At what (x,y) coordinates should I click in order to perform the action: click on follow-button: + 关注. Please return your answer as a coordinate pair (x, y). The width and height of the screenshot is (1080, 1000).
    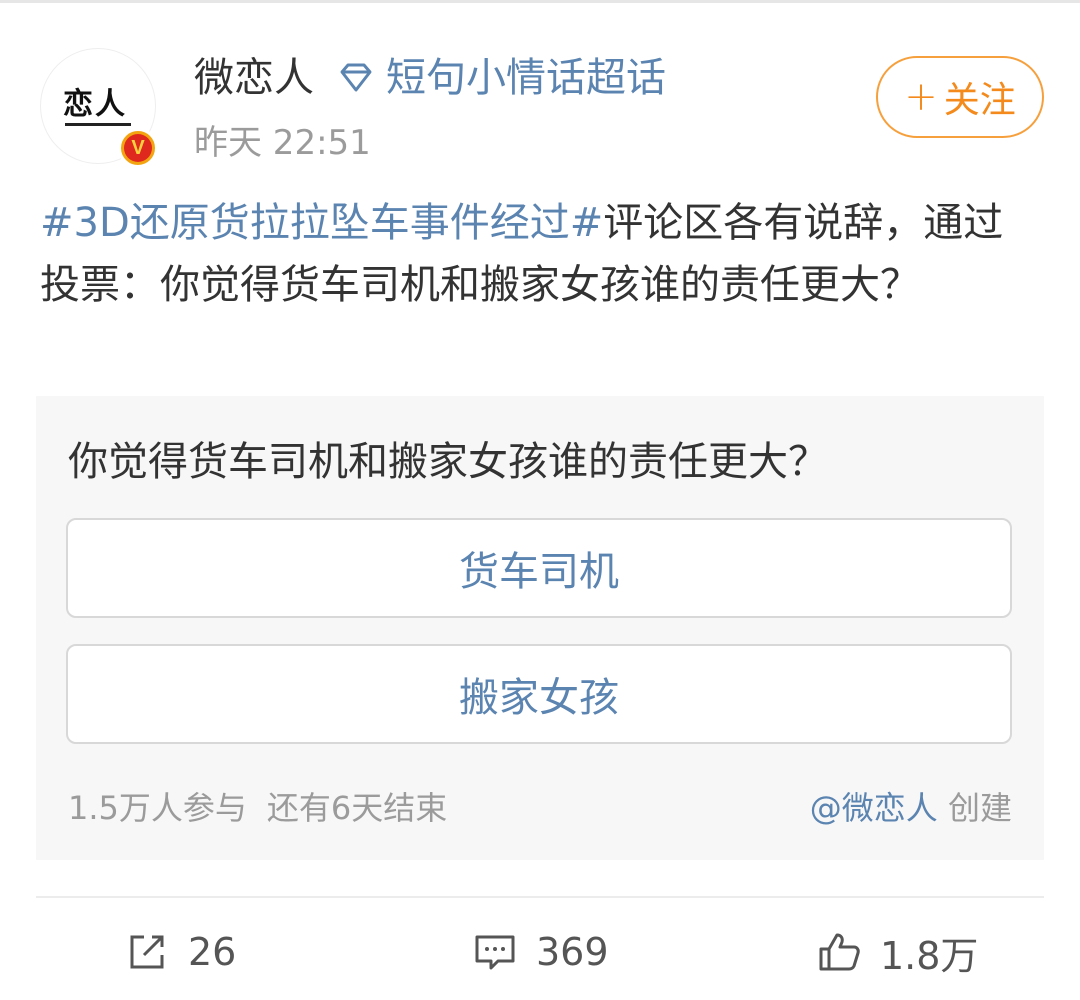
    Looking at the image, I should click on (960, 97).